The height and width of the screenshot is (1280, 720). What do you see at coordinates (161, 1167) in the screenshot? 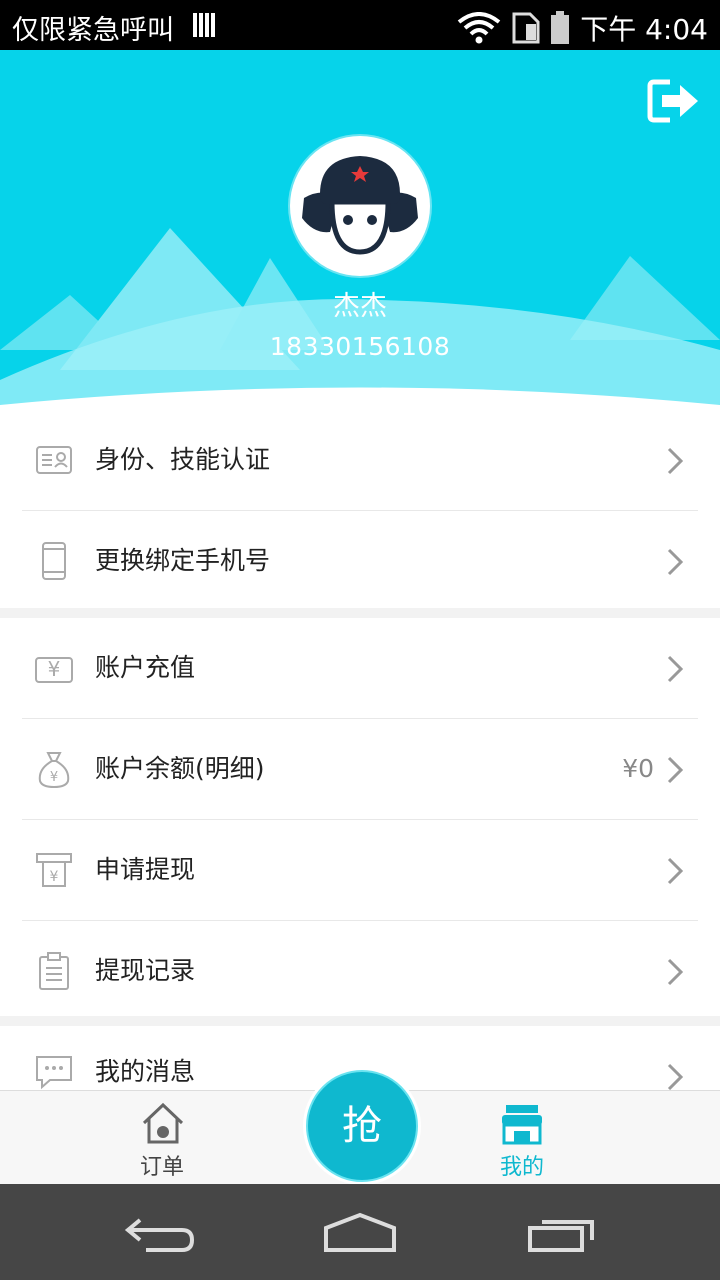
I see `tab-label: 订单` at bounding box center [161, 1167].